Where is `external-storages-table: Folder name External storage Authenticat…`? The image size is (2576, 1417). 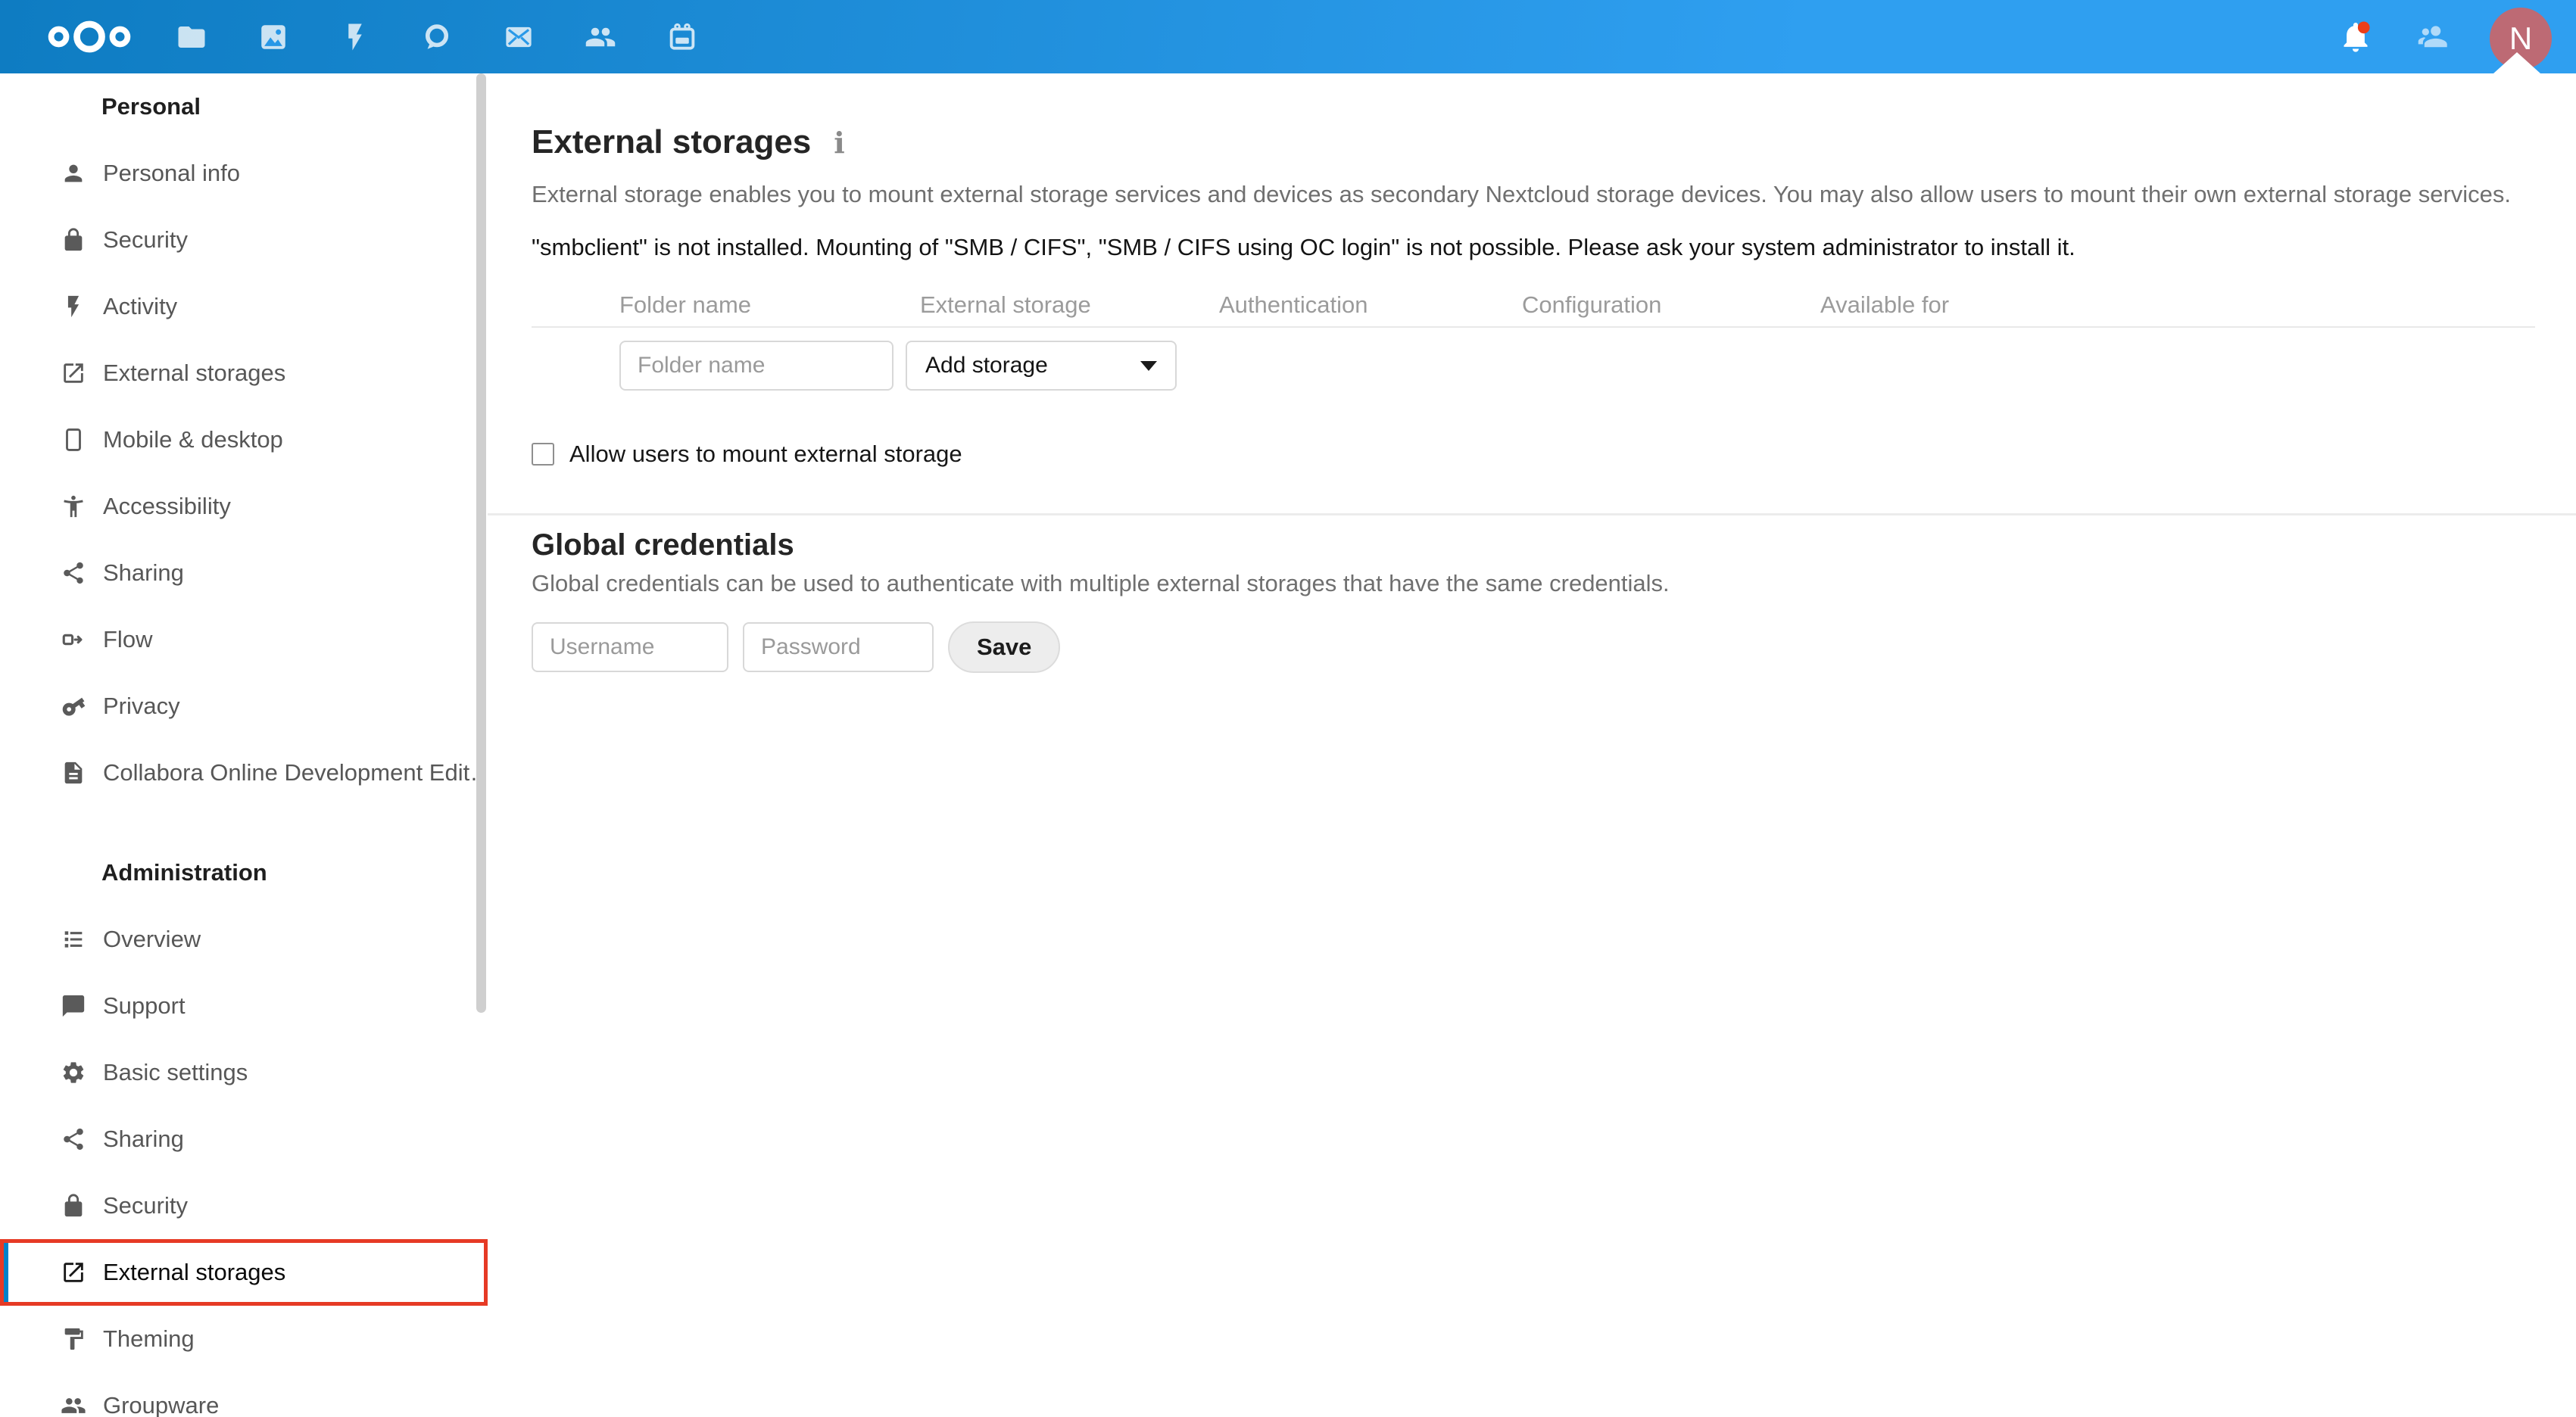
external-storages-table: Folder name External storage Authenticat… is located at coordinates (1533, 353).